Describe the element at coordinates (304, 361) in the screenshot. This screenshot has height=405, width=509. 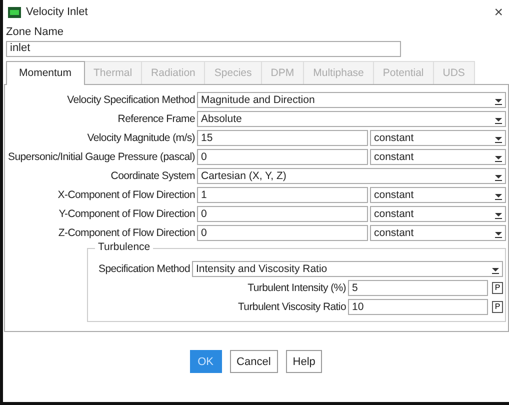
I see `dialog-button: Help` at that location.